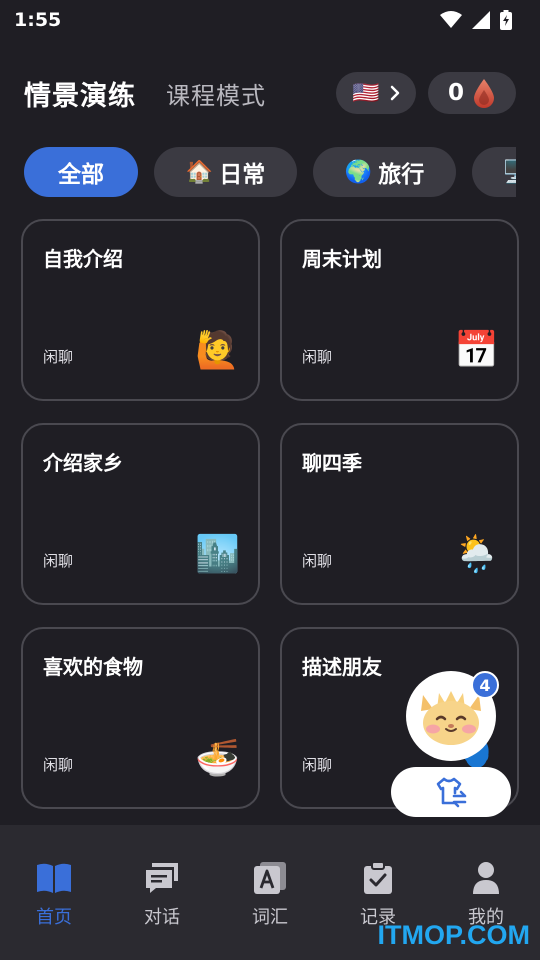  I want to click on tab-chat: 对话, so click(162, 892).